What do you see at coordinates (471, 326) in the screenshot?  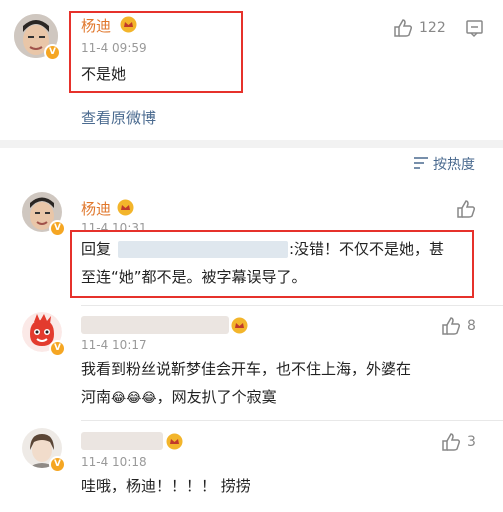 I see `like-count: 8` at bounding box center [471, 326].